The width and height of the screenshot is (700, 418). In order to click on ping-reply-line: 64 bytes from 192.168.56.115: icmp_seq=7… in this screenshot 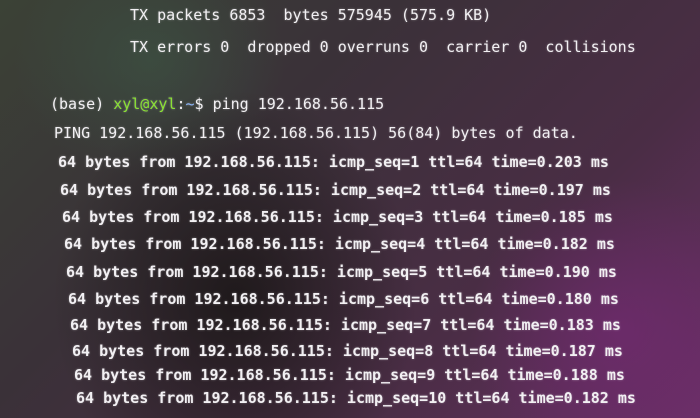, I will do `click(345, 325)`.